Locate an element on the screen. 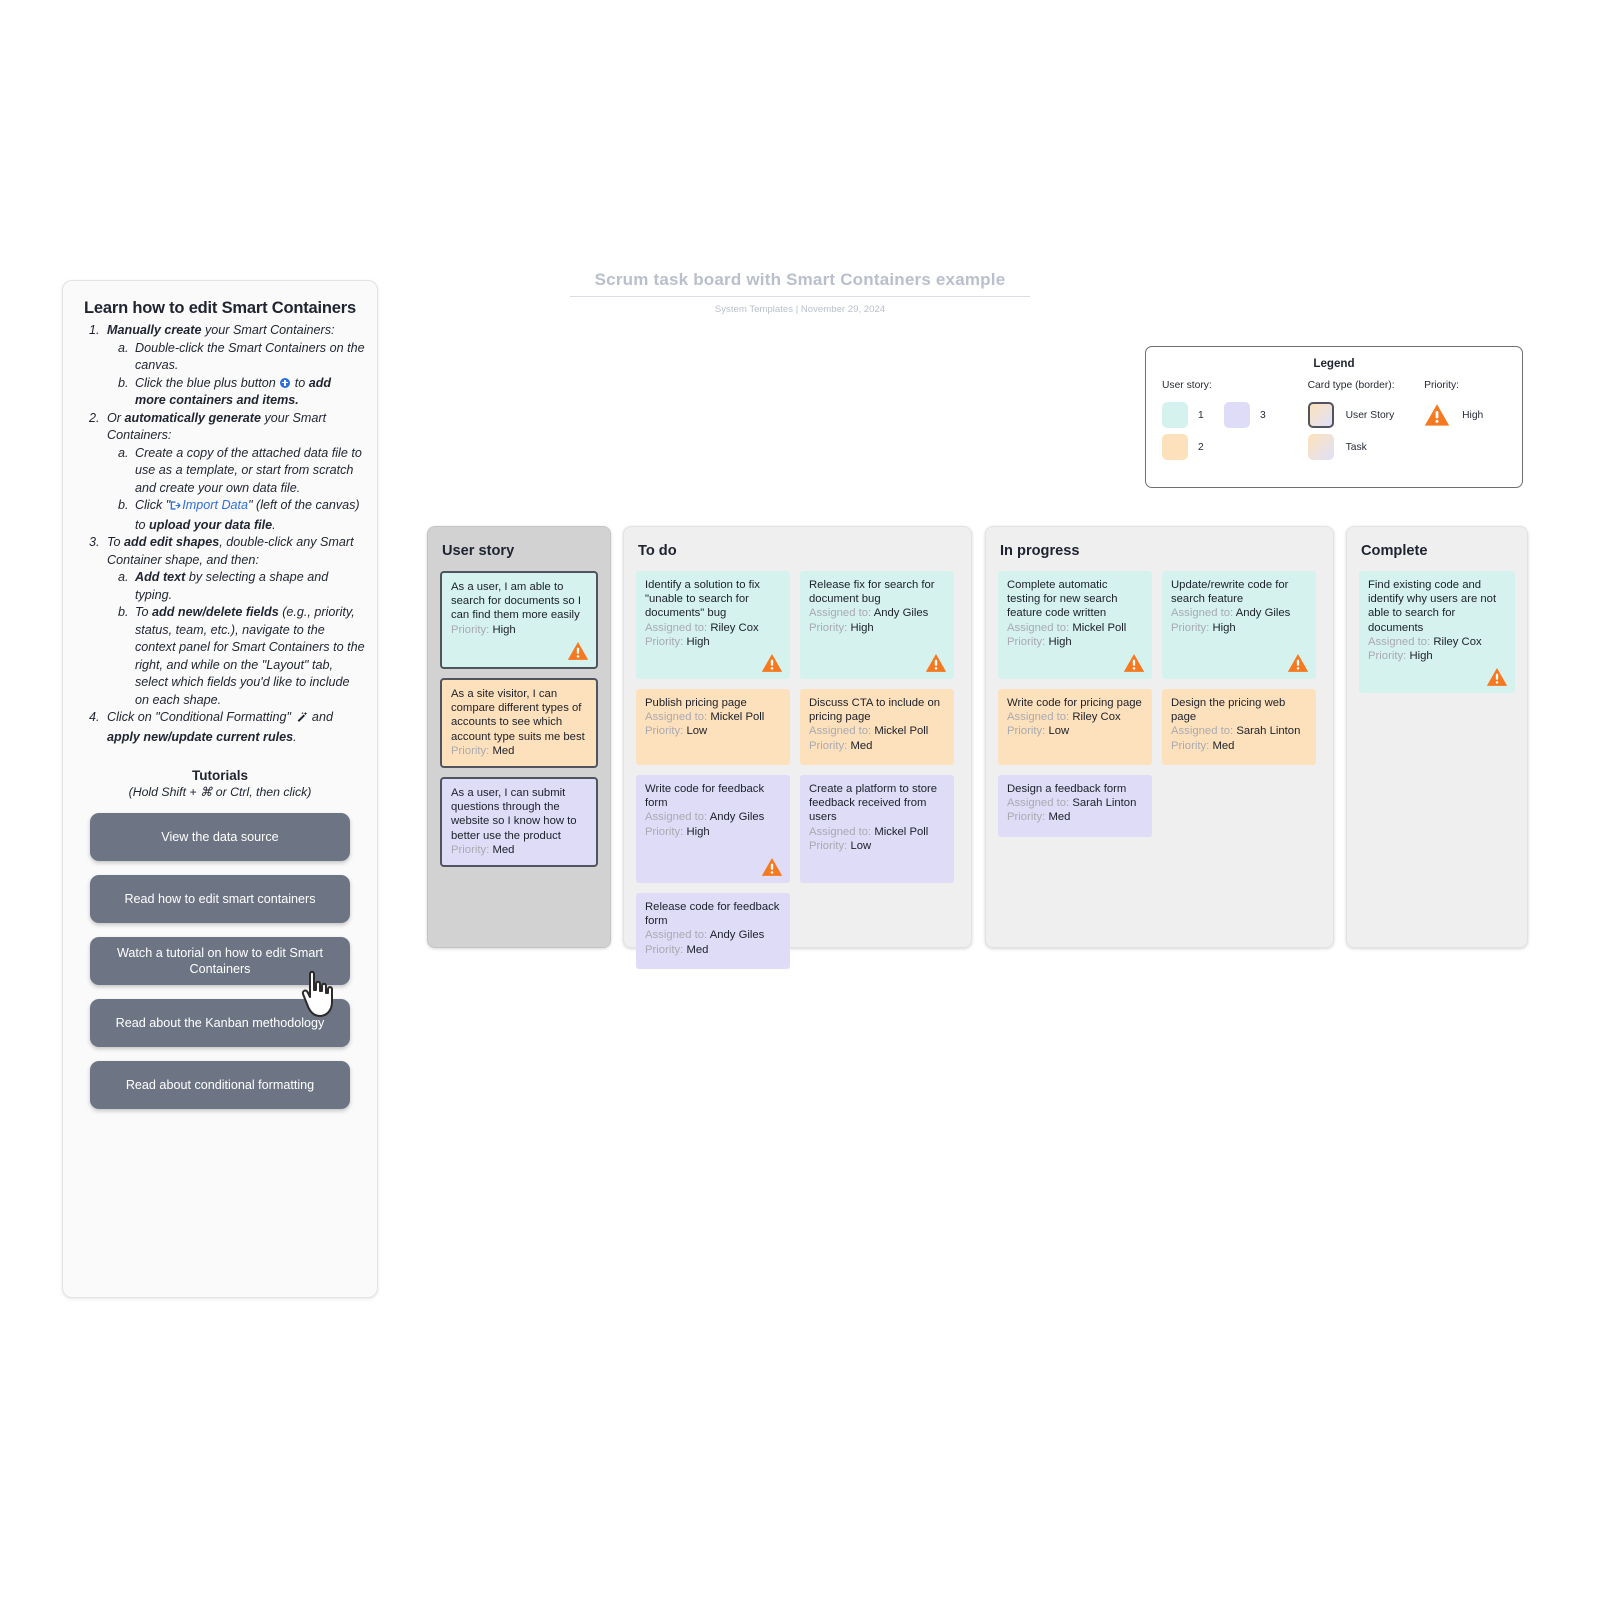  card-title: Design the pricing web page is located at coordinates (1228, 710).